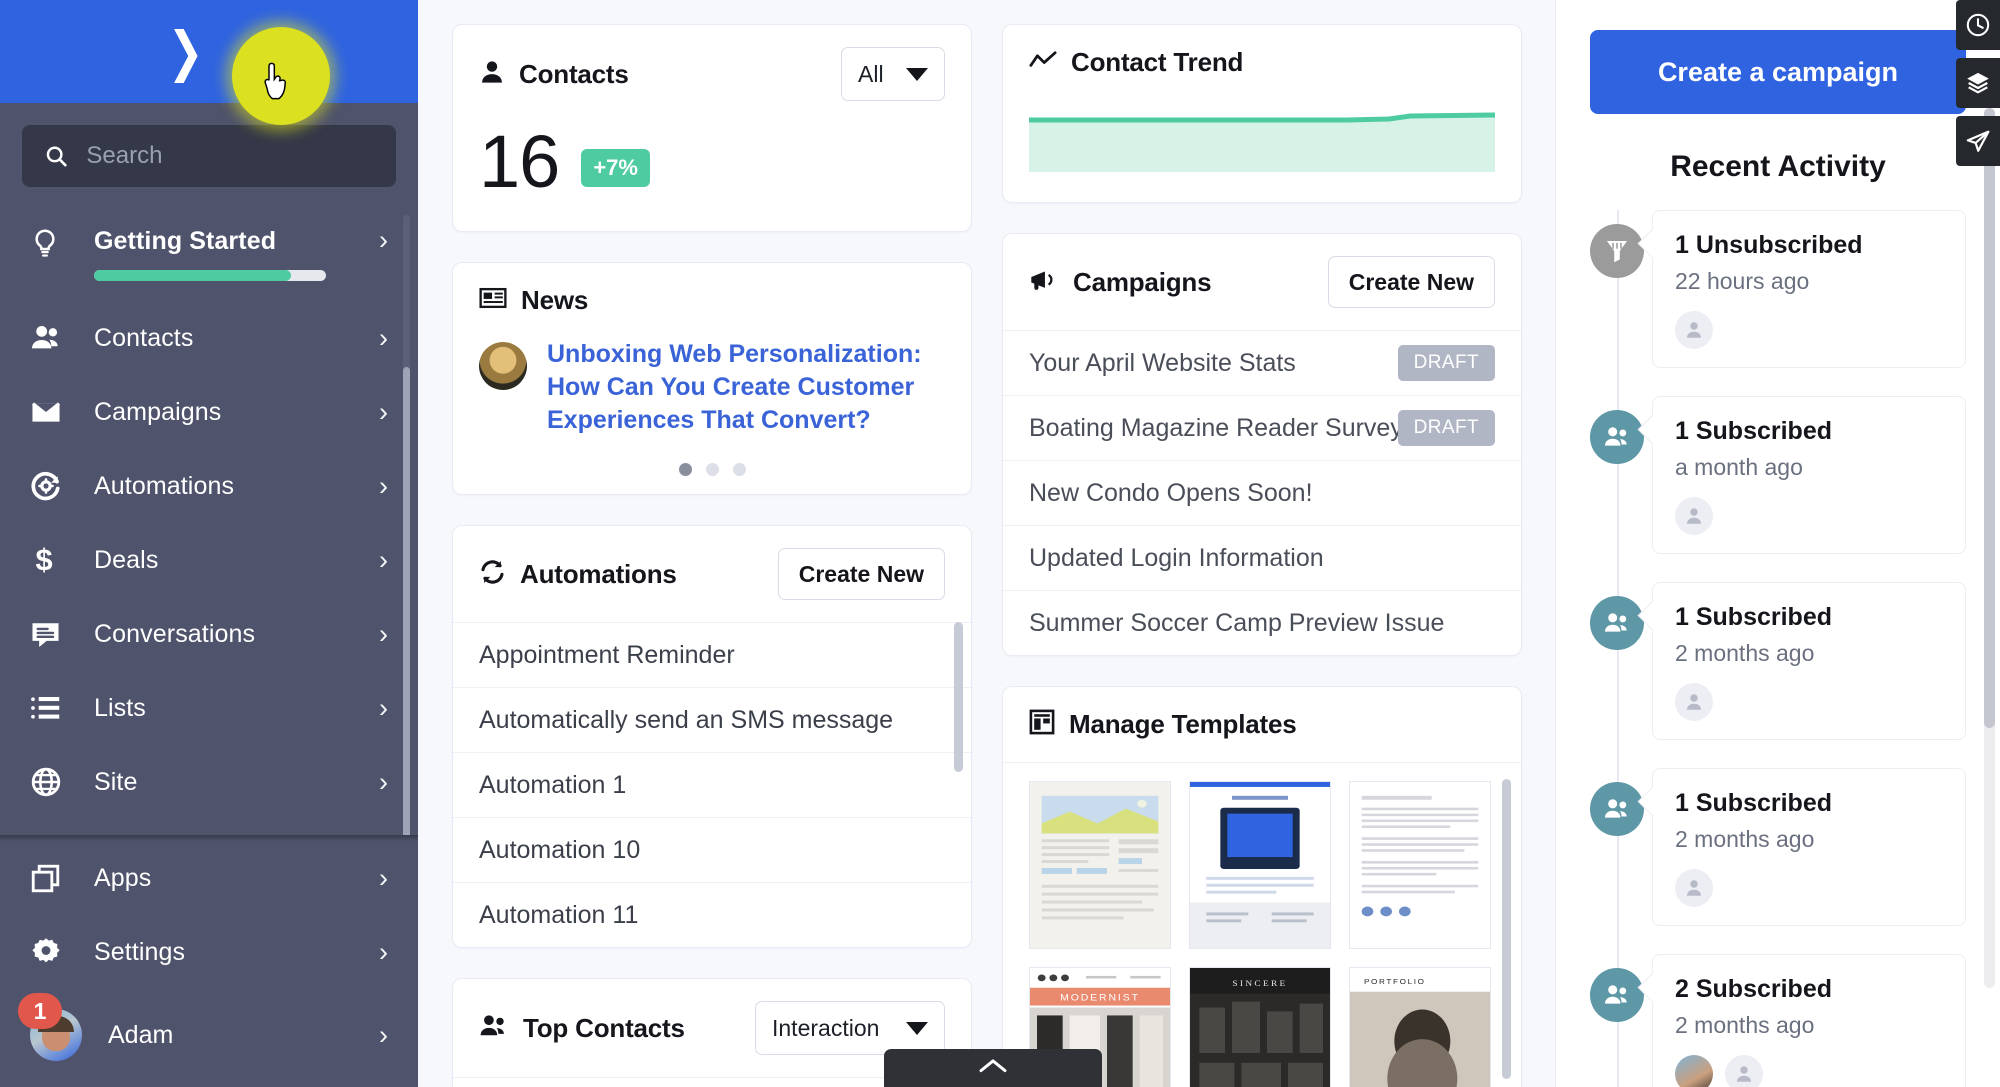 The height and width of the screenshot is (1087, 2000). Describe the element at coordinates (958, 697) in the screenshot. I see `automations-scrollbar-thumb` at that location.